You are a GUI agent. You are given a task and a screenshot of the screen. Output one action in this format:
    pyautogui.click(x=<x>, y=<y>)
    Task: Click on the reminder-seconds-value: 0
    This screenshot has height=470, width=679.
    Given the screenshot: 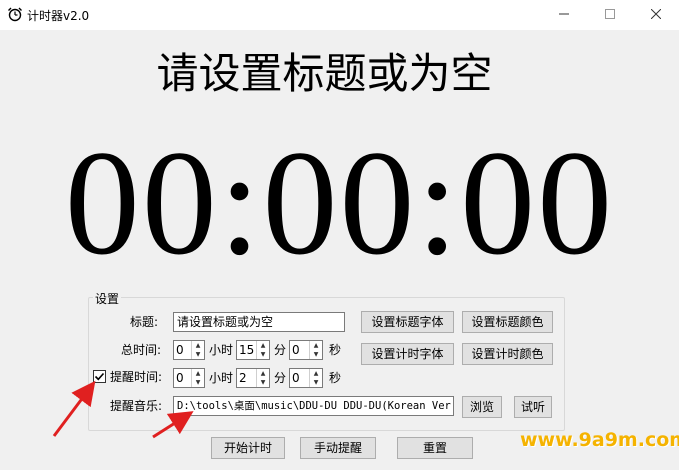 What is the action you would take?
    pyautogui.click(x=296, y=378)
    